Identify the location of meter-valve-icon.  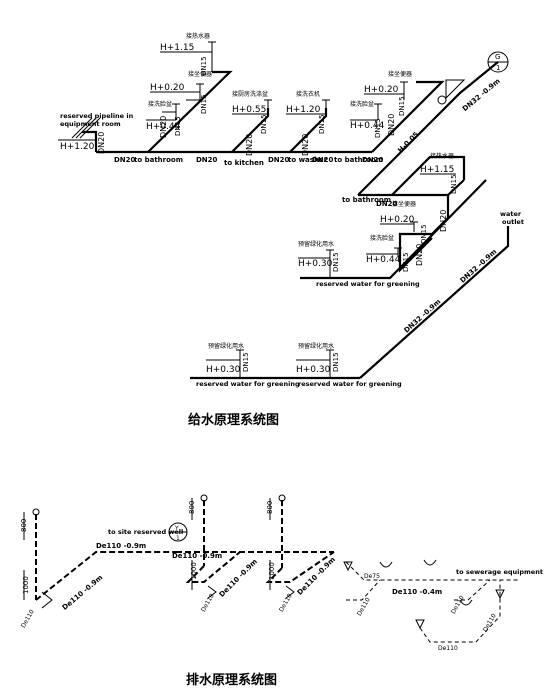
(455, 89).